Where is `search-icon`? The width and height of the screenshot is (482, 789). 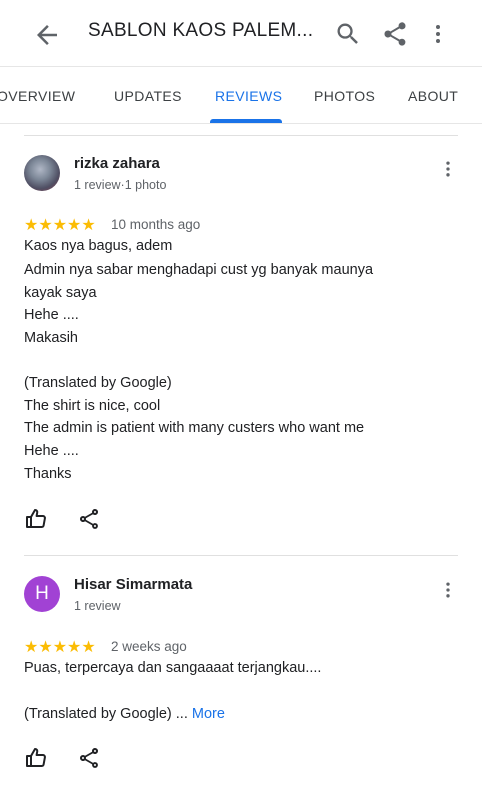 search-icon is located at coordinates (348, 34).